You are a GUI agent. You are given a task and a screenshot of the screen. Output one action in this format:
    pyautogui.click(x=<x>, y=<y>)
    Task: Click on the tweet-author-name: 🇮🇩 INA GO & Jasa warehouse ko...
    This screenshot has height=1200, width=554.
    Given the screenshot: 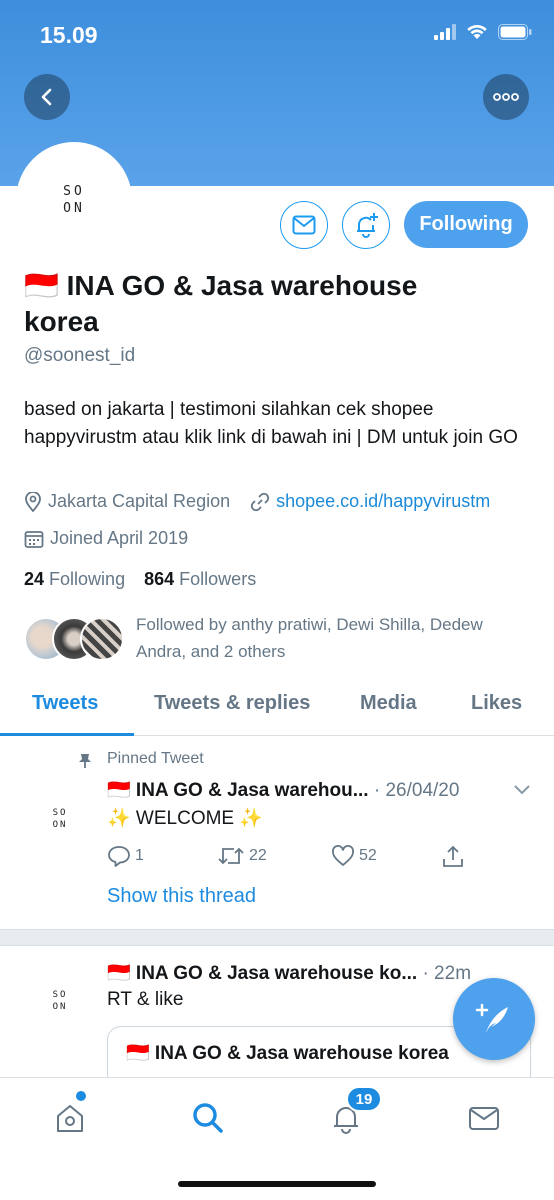 What is the action you would take?
    pyautogui.click(x=262, y=973)
    